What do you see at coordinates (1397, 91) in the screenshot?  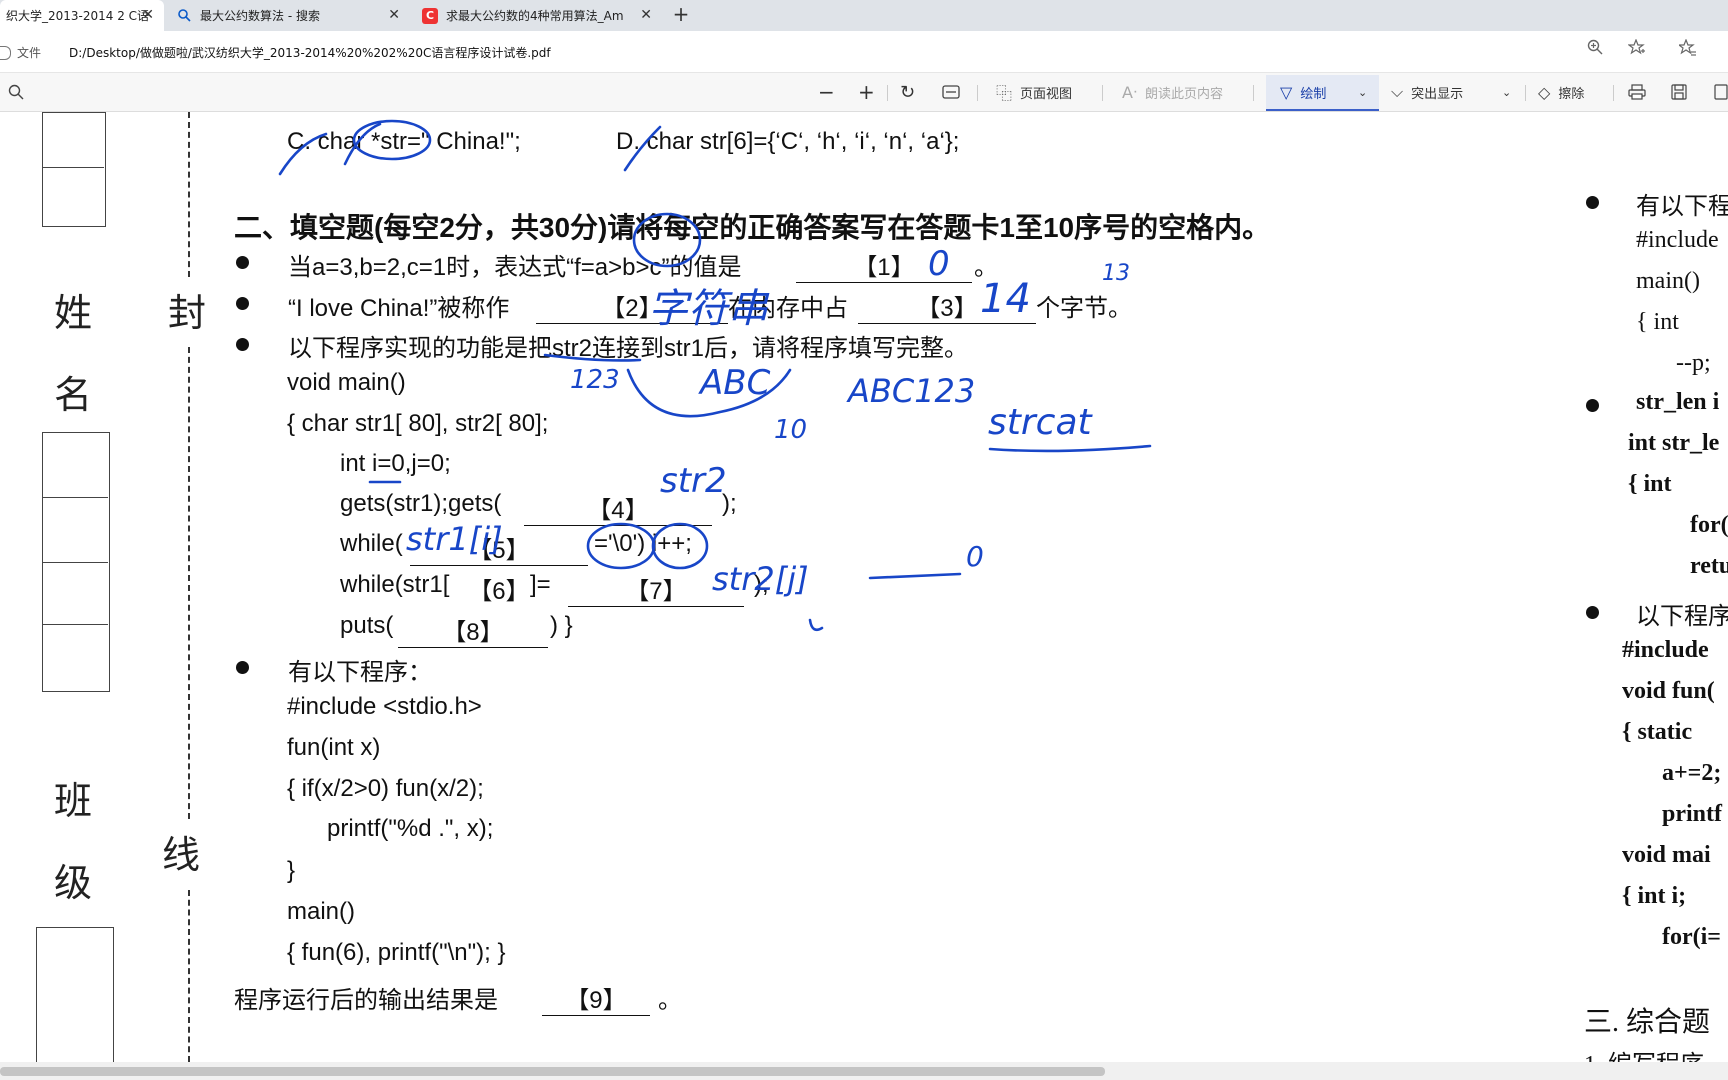 I see `highlighter-icon: ⌵` at bounding box center [1397, 91].